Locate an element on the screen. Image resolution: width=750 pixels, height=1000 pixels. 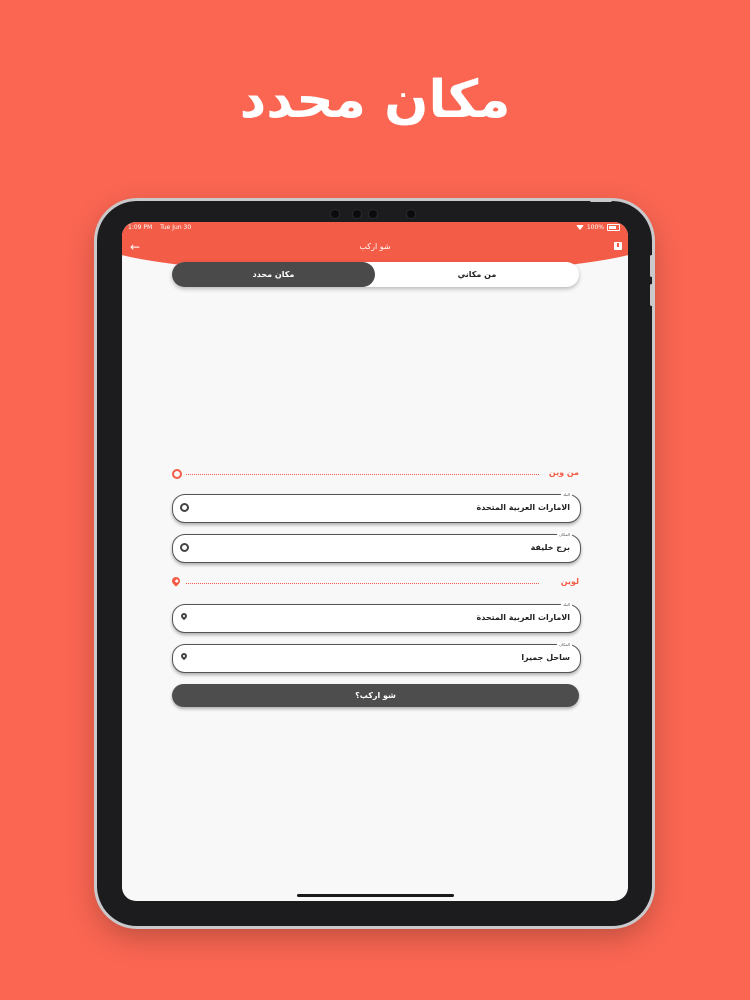
wifi-icon is located at coordinates (579, 227).